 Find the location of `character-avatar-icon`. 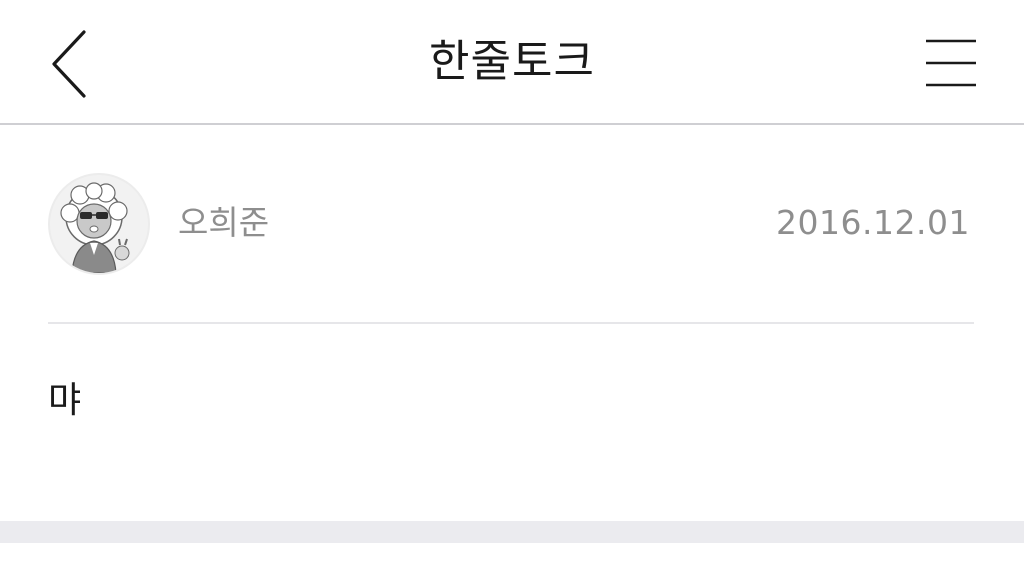

character-avatar-icon is located at coordinates (95, 227).